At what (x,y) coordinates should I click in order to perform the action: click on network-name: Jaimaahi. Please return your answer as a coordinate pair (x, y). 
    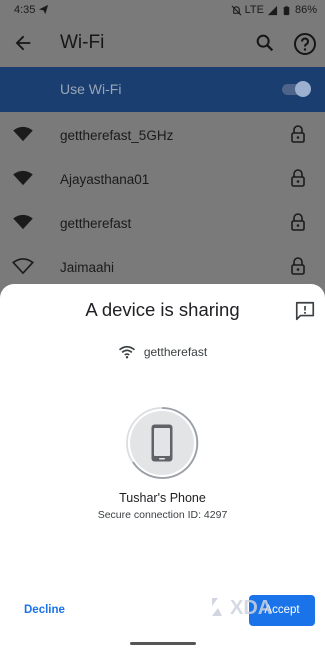
    Looking at the image, I should click on (87, 267).